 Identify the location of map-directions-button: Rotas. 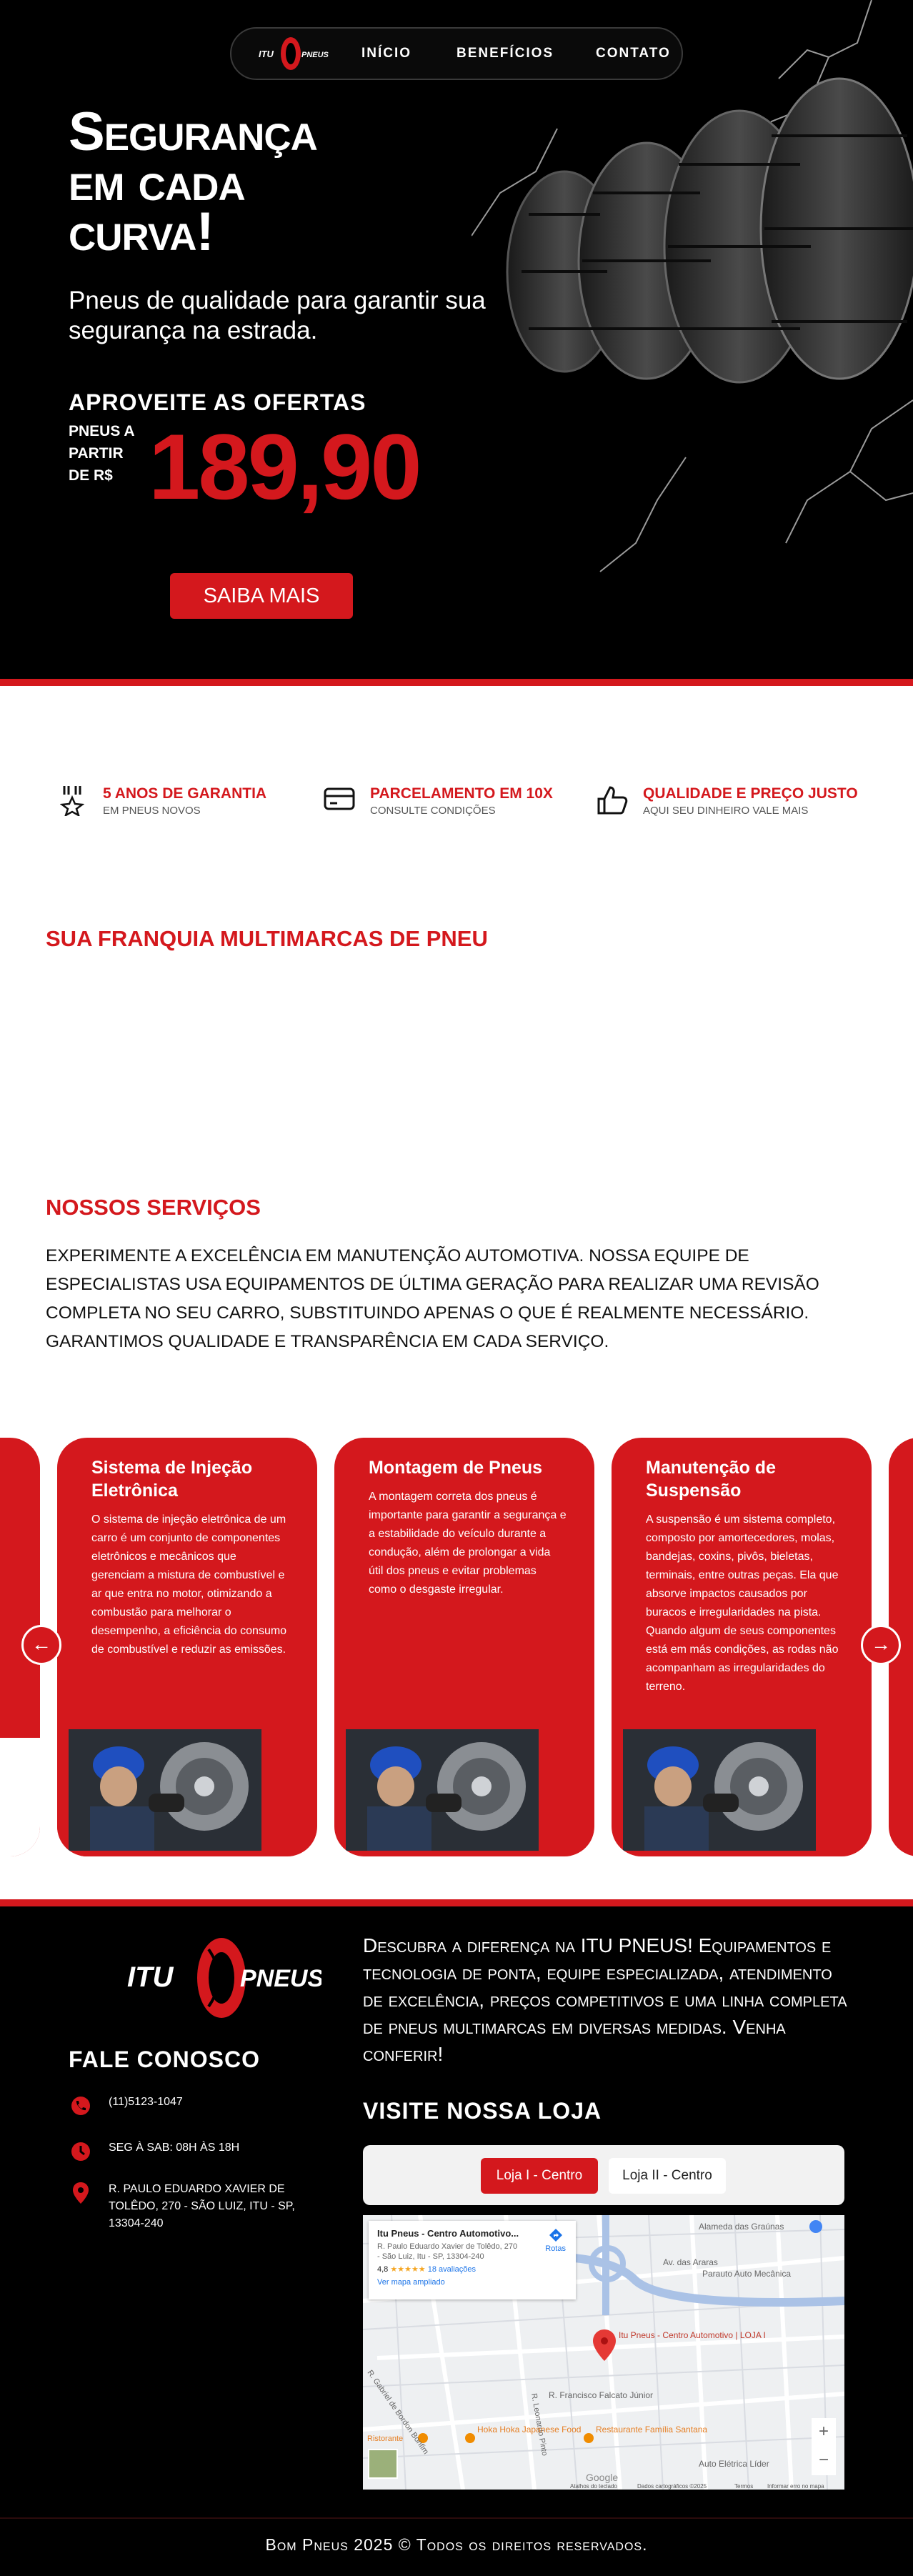
(555, 2240).